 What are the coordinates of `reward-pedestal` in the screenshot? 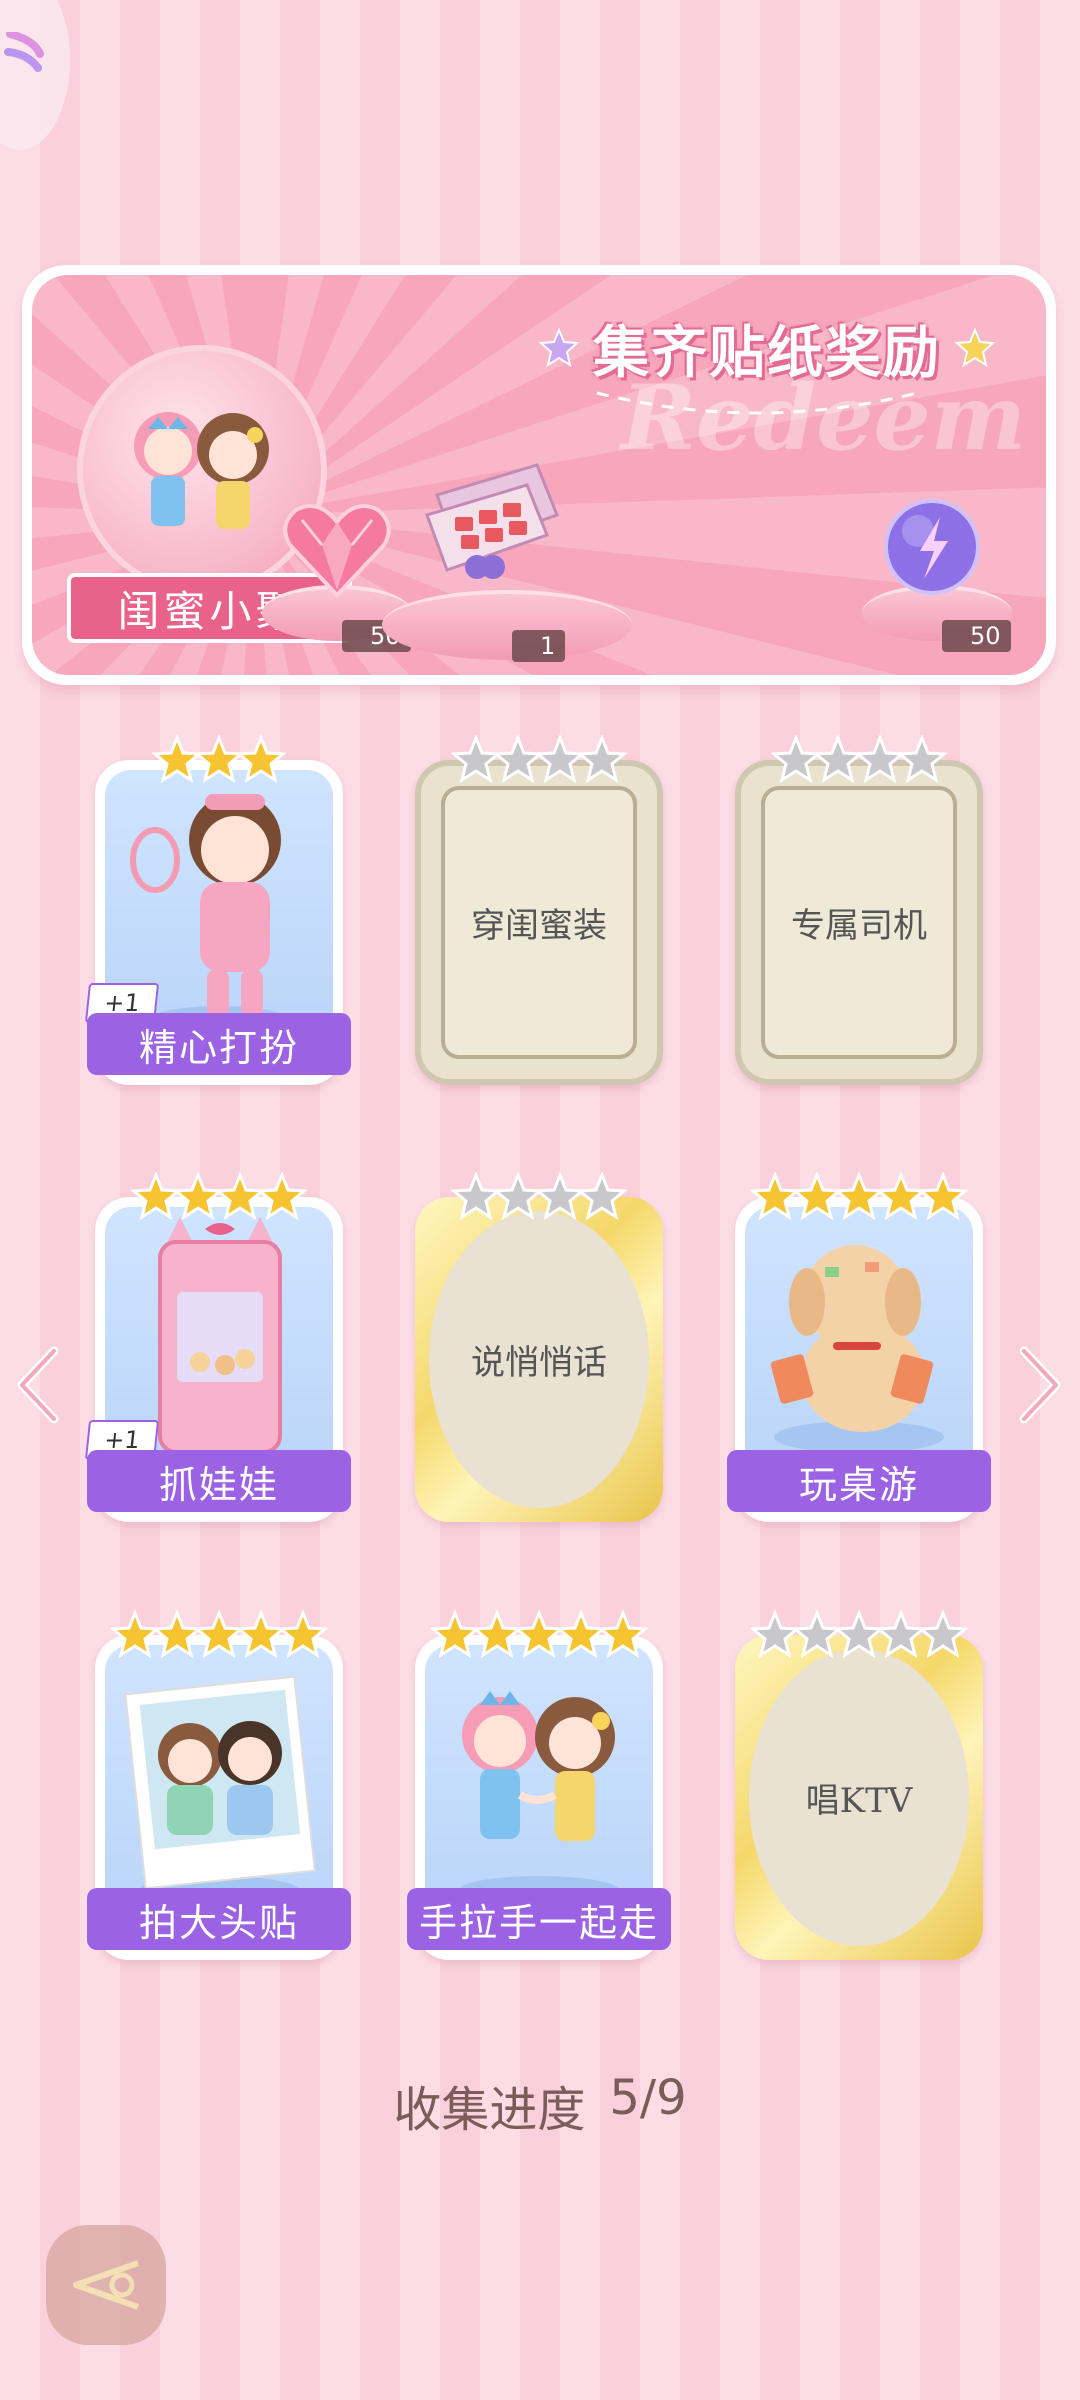 It's located at (507, 625).